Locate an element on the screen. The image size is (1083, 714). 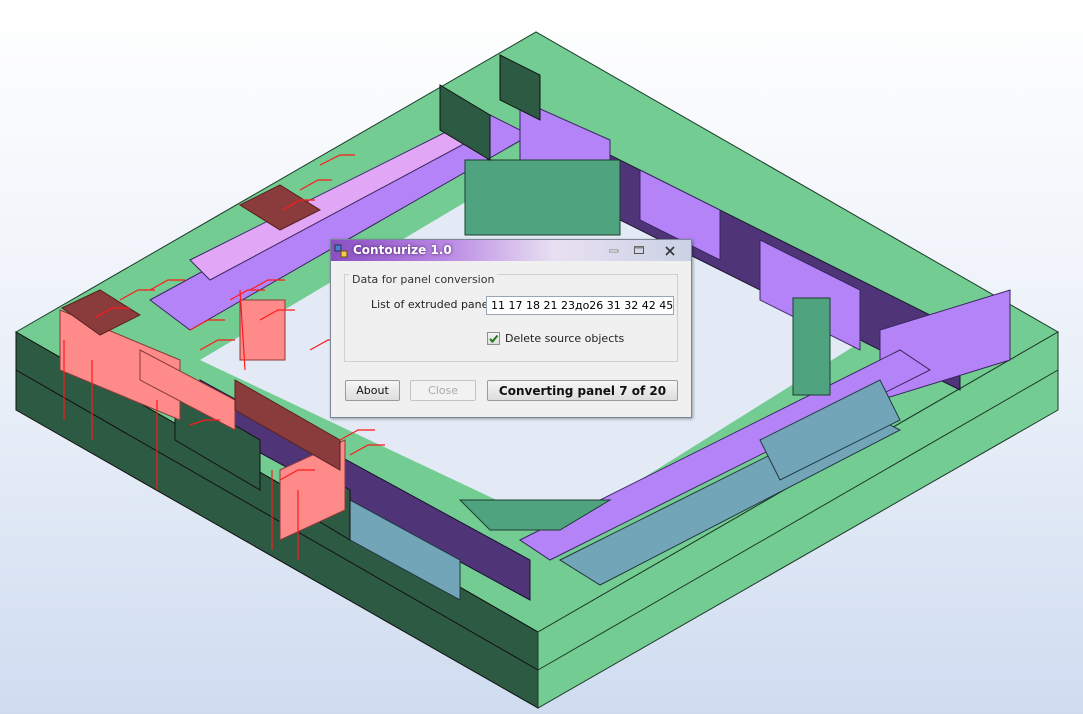
dialog-title: Contourize 1.0 is located at coordinates (402, 250).